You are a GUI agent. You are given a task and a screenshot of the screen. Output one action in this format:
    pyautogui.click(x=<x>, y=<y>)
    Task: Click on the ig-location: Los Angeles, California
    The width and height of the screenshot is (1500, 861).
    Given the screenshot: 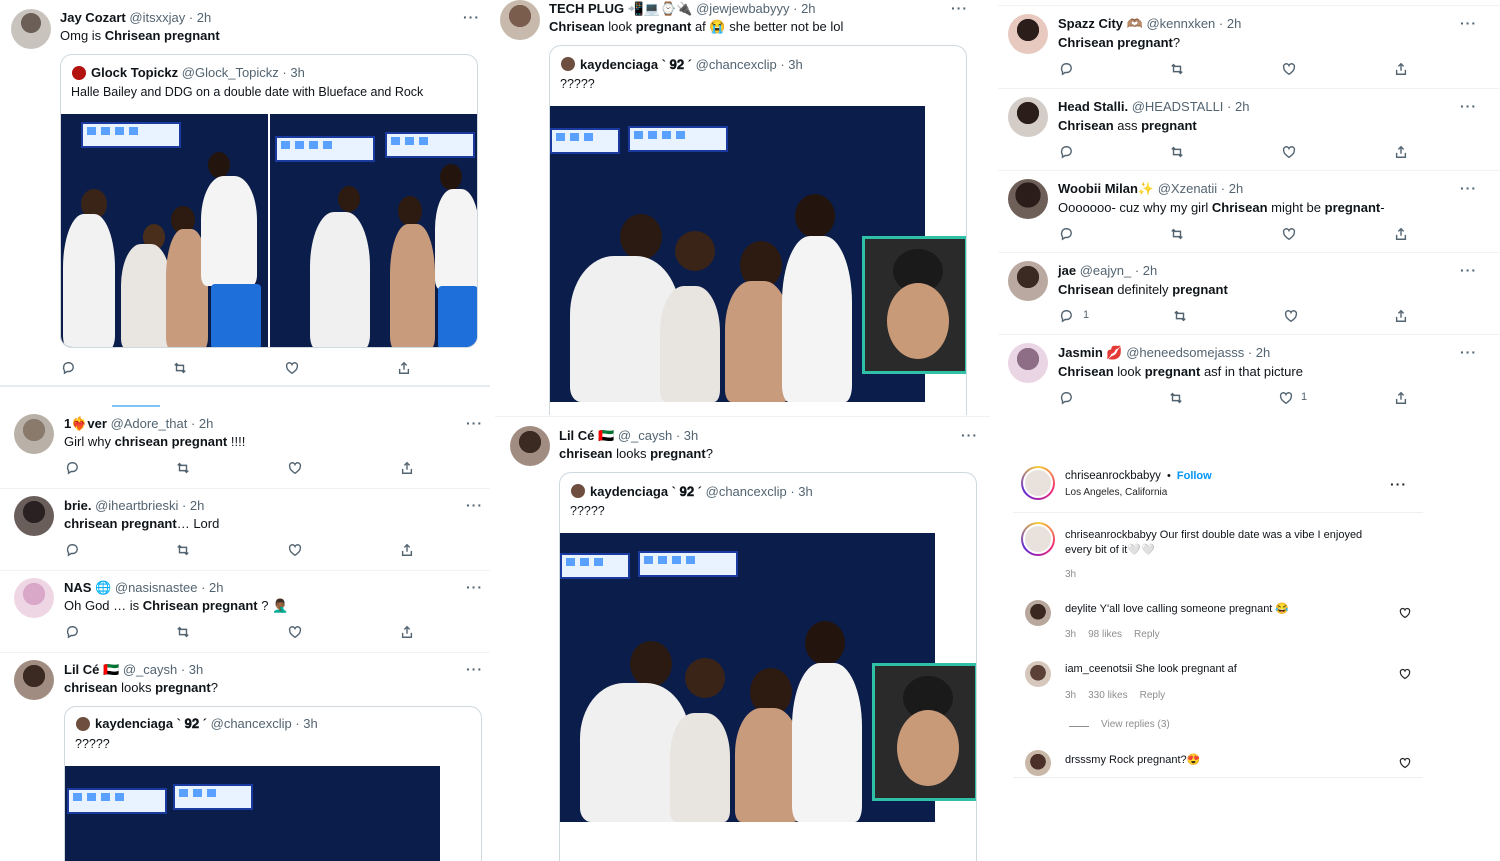 What is the action you would take?
    pyautogui.click(x=1116, y=492)
    